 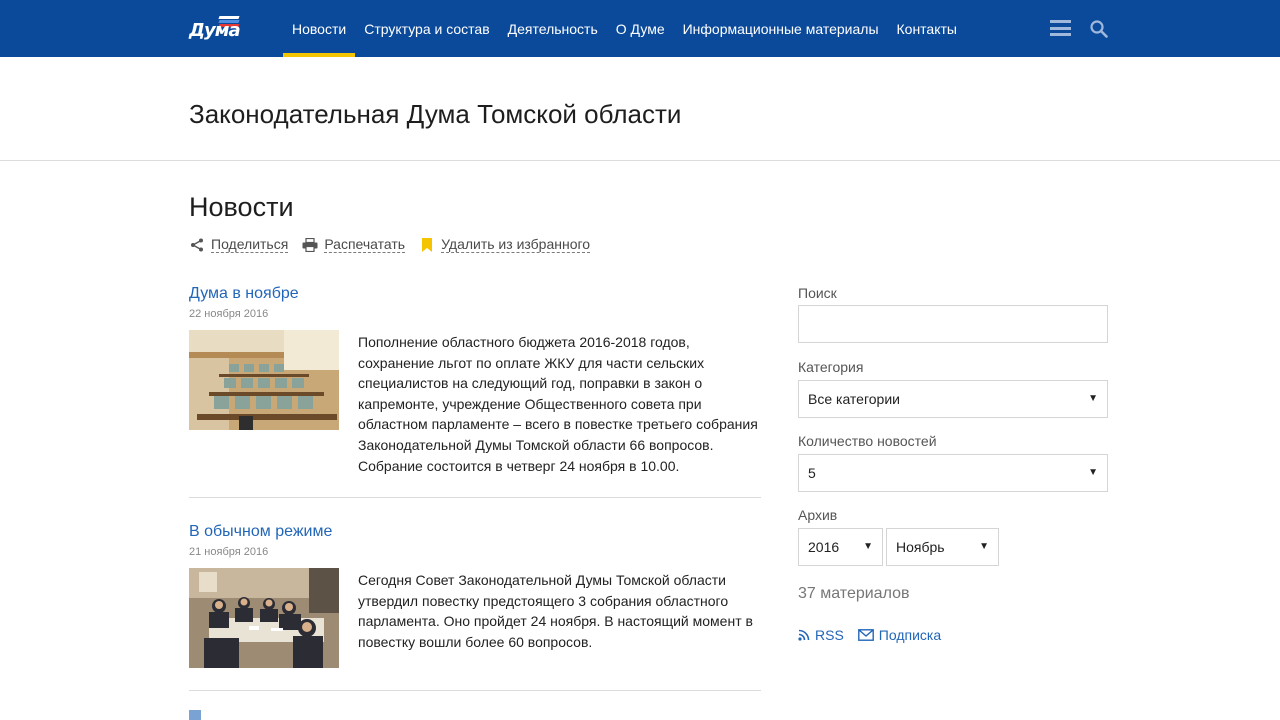 I want to click on news-photo-hall, so click(x=264, y=380).